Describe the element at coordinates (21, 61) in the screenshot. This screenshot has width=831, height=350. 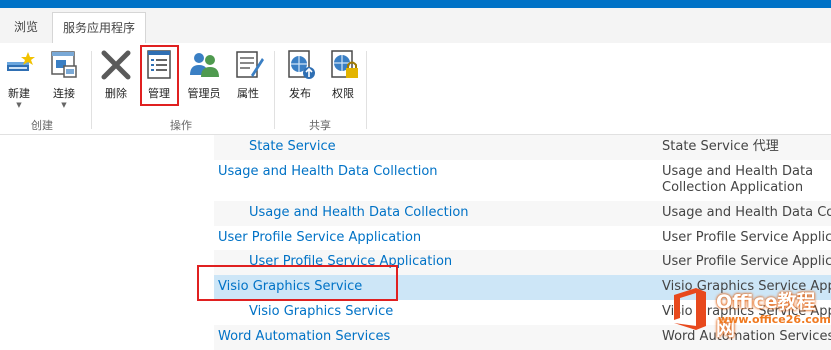
I see `new-icon` at that location.